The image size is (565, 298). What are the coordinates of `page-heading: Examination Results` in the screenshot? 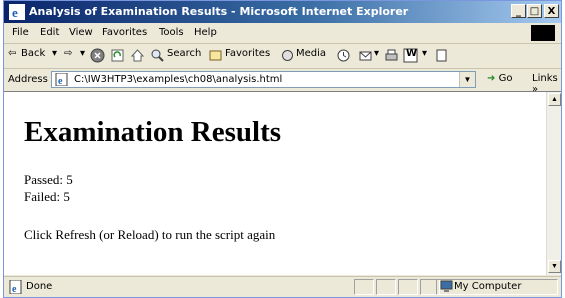 It's located at (153, 132).